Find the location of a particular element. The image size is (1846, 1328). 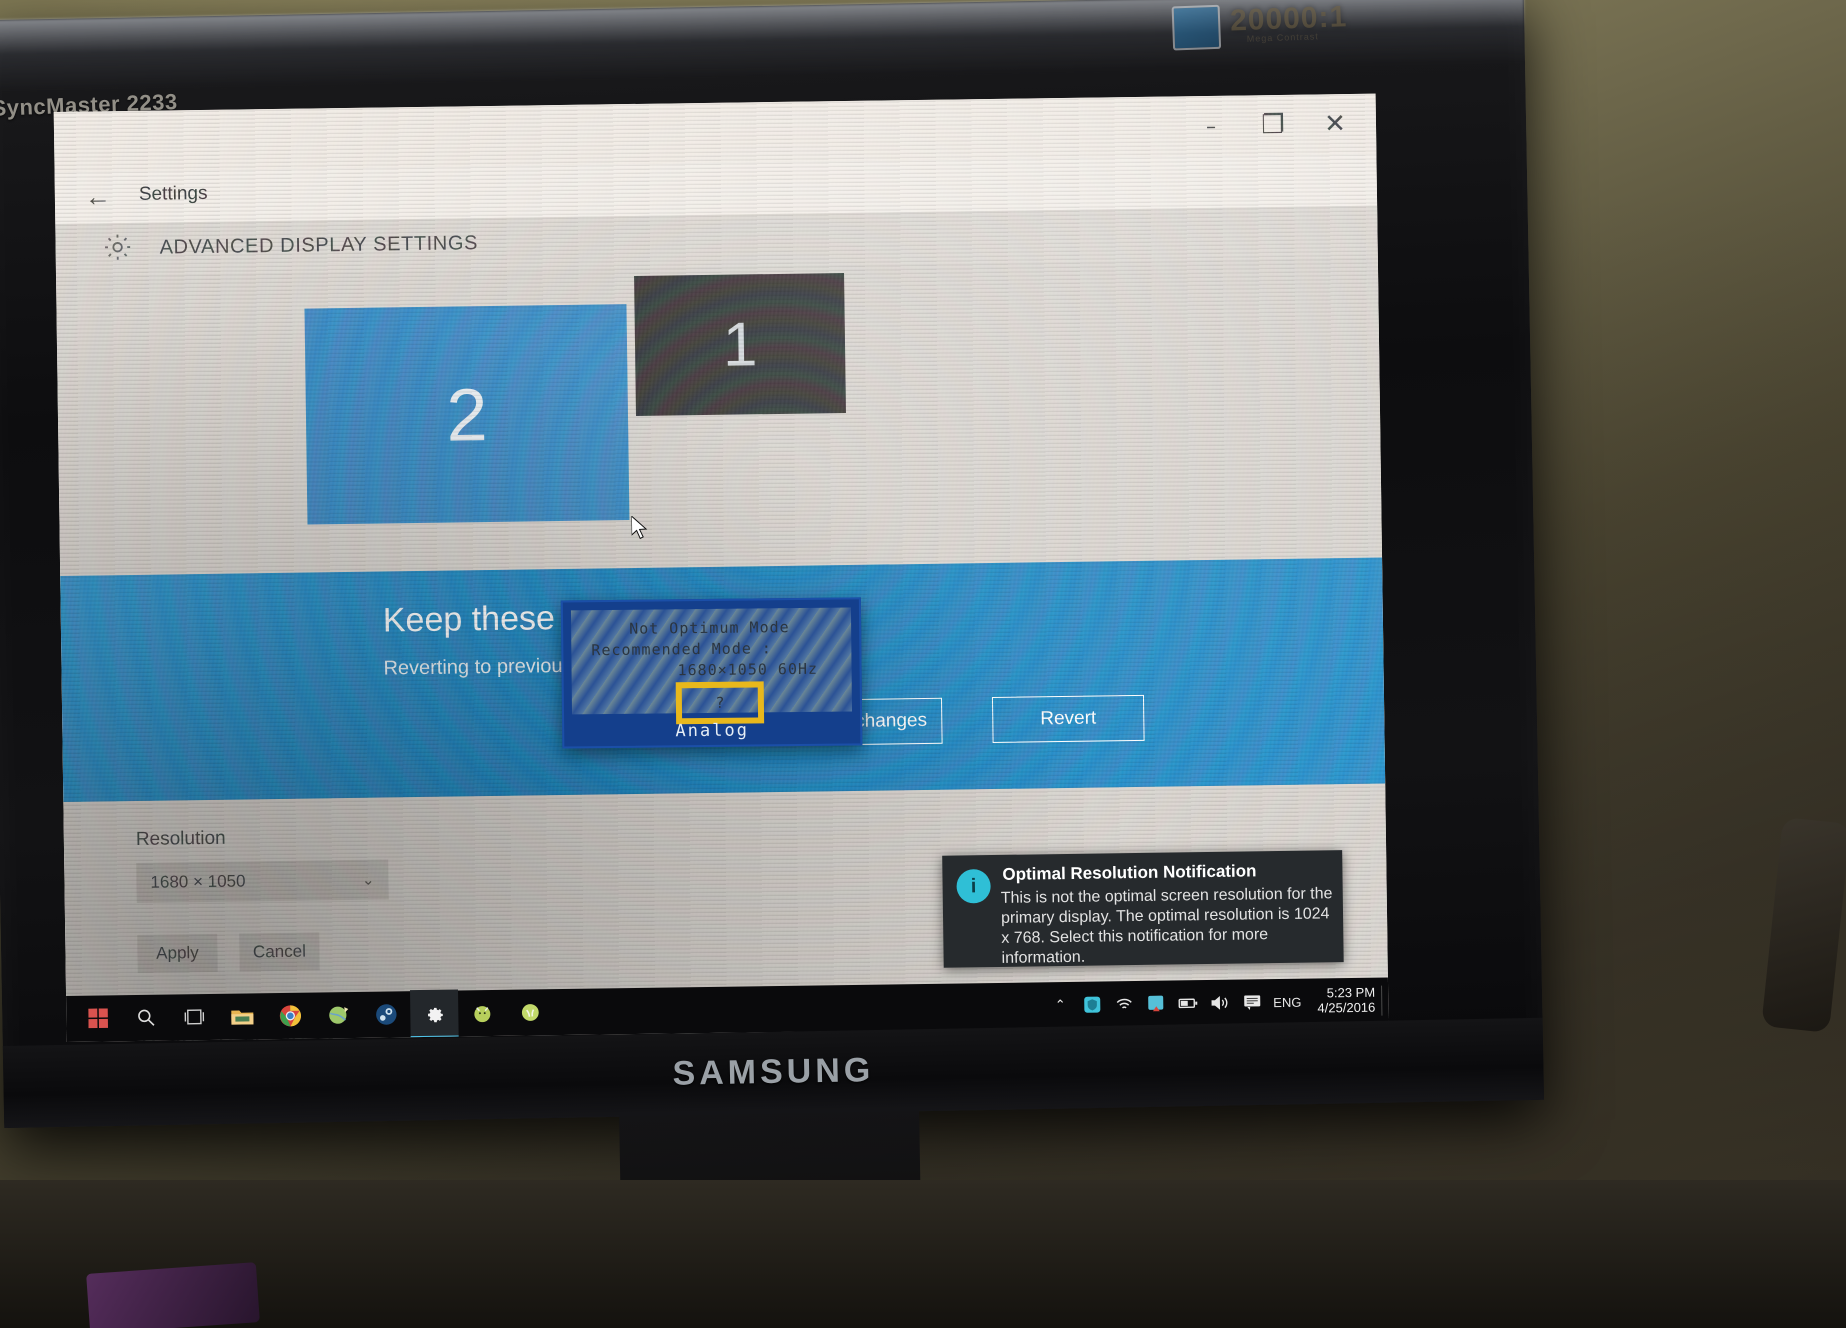

desk-surface is located at coordinates (923, 1254).